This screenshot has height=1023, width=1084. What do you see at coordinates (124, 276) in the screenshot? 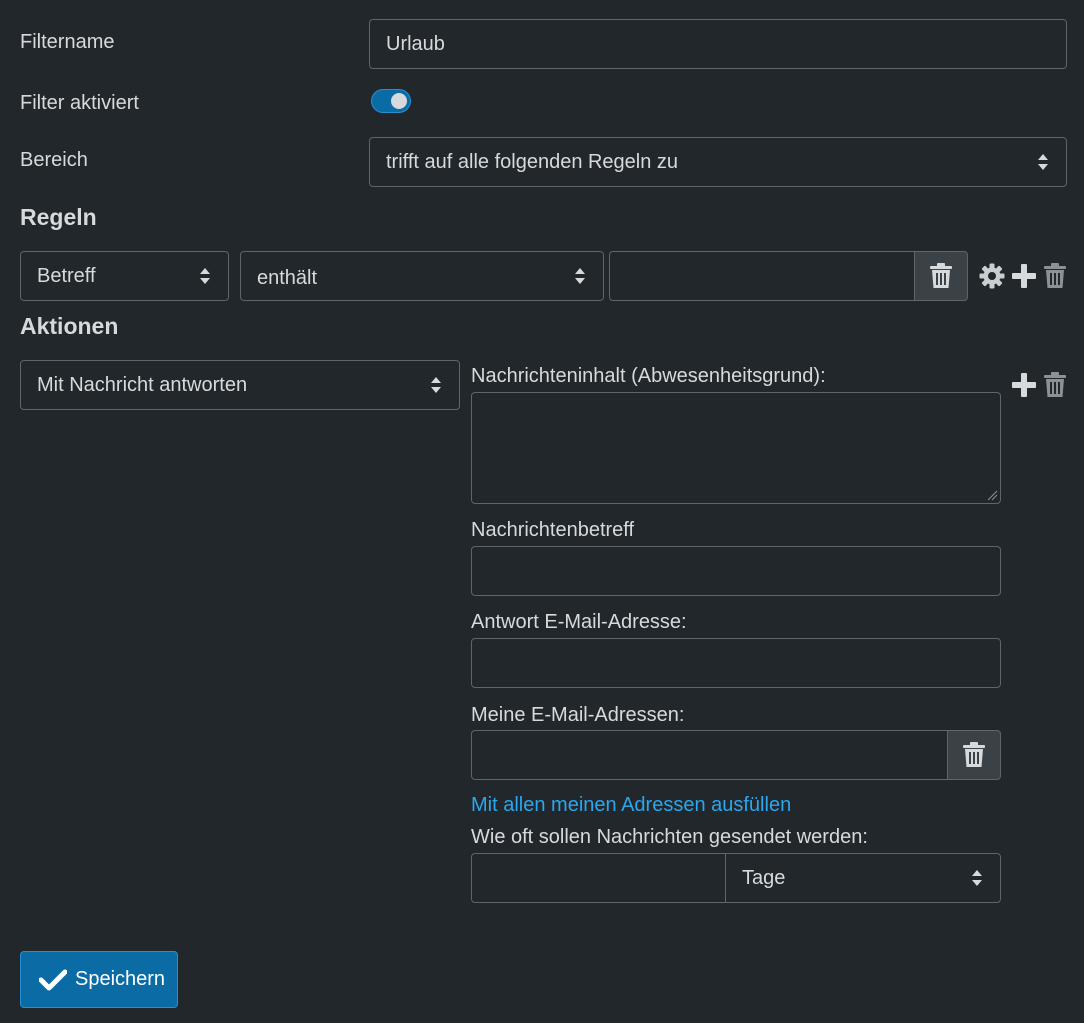
I see `rule-header-select: Betreff` at bounding box center [124, 276].